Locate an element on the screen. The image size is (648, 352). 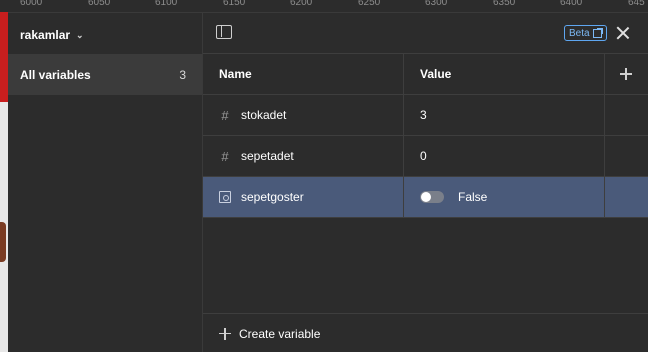
variable-name: sepetadet is located at coordinates (267, 156).